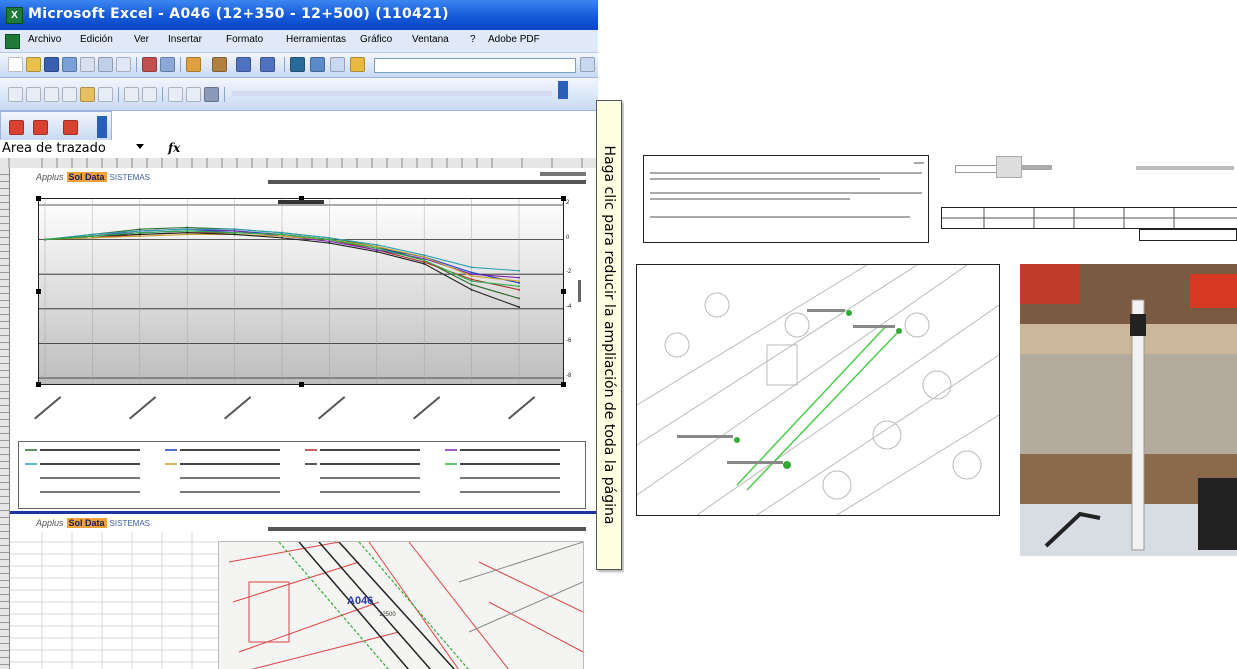 The width and height of the screenshot is (1237, 669). What do you see at coordinates (140, 146) in the screenshot?
I see `name-box-dropdown-icon` at bounding box center [140, 146].